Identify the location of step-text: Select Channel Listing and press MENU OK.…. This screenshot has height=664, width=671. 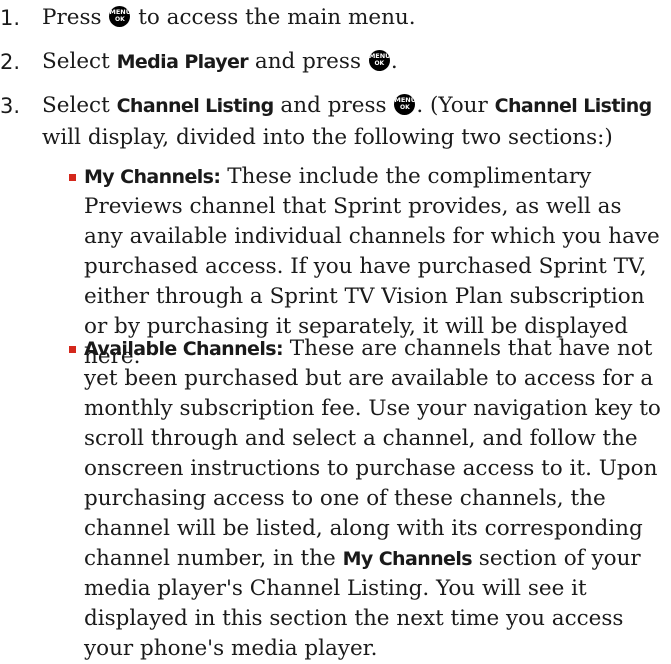
(347, 121).